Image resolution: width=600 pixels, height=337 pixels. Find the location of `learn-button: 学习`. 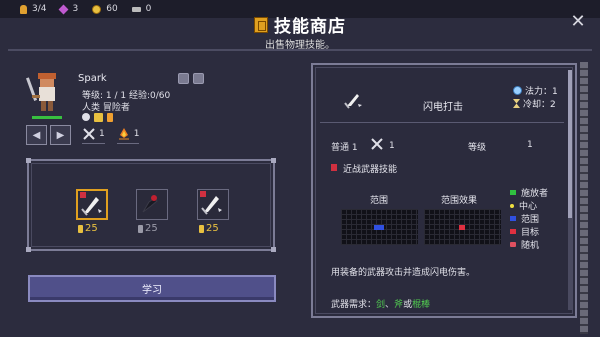

learn-button: 学习 is located at coordinates (152, 288).